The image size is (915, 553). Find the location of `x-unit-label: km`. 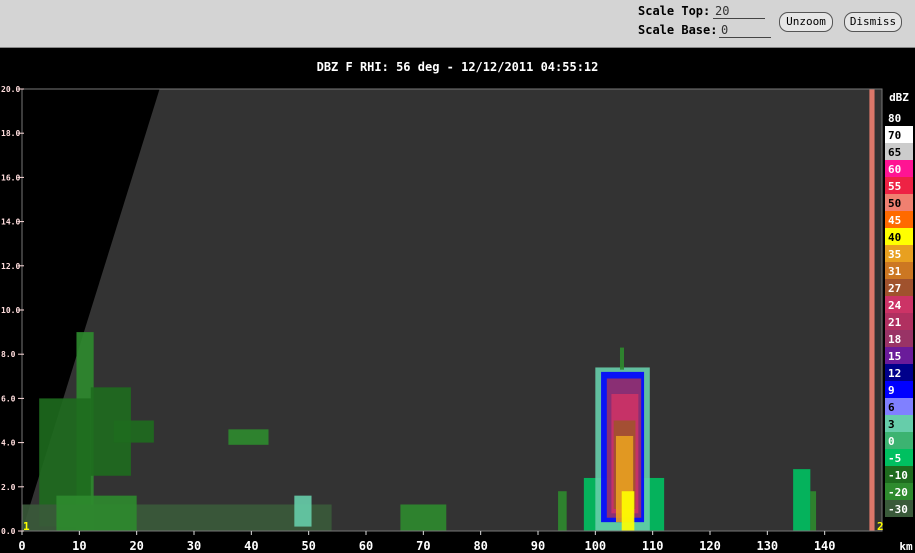

x-unit-label: km is located at coordinates (906, 546).